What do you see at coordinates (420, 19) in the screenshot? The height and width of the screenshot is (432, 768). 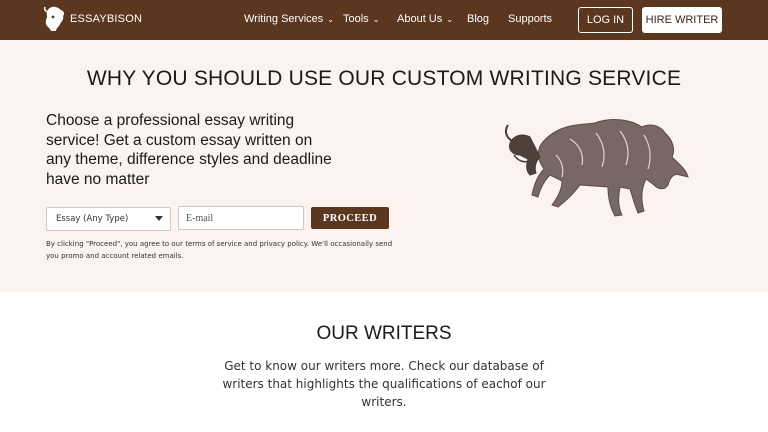 I see `nav-label: About Us` at bounding box center [420, 19].